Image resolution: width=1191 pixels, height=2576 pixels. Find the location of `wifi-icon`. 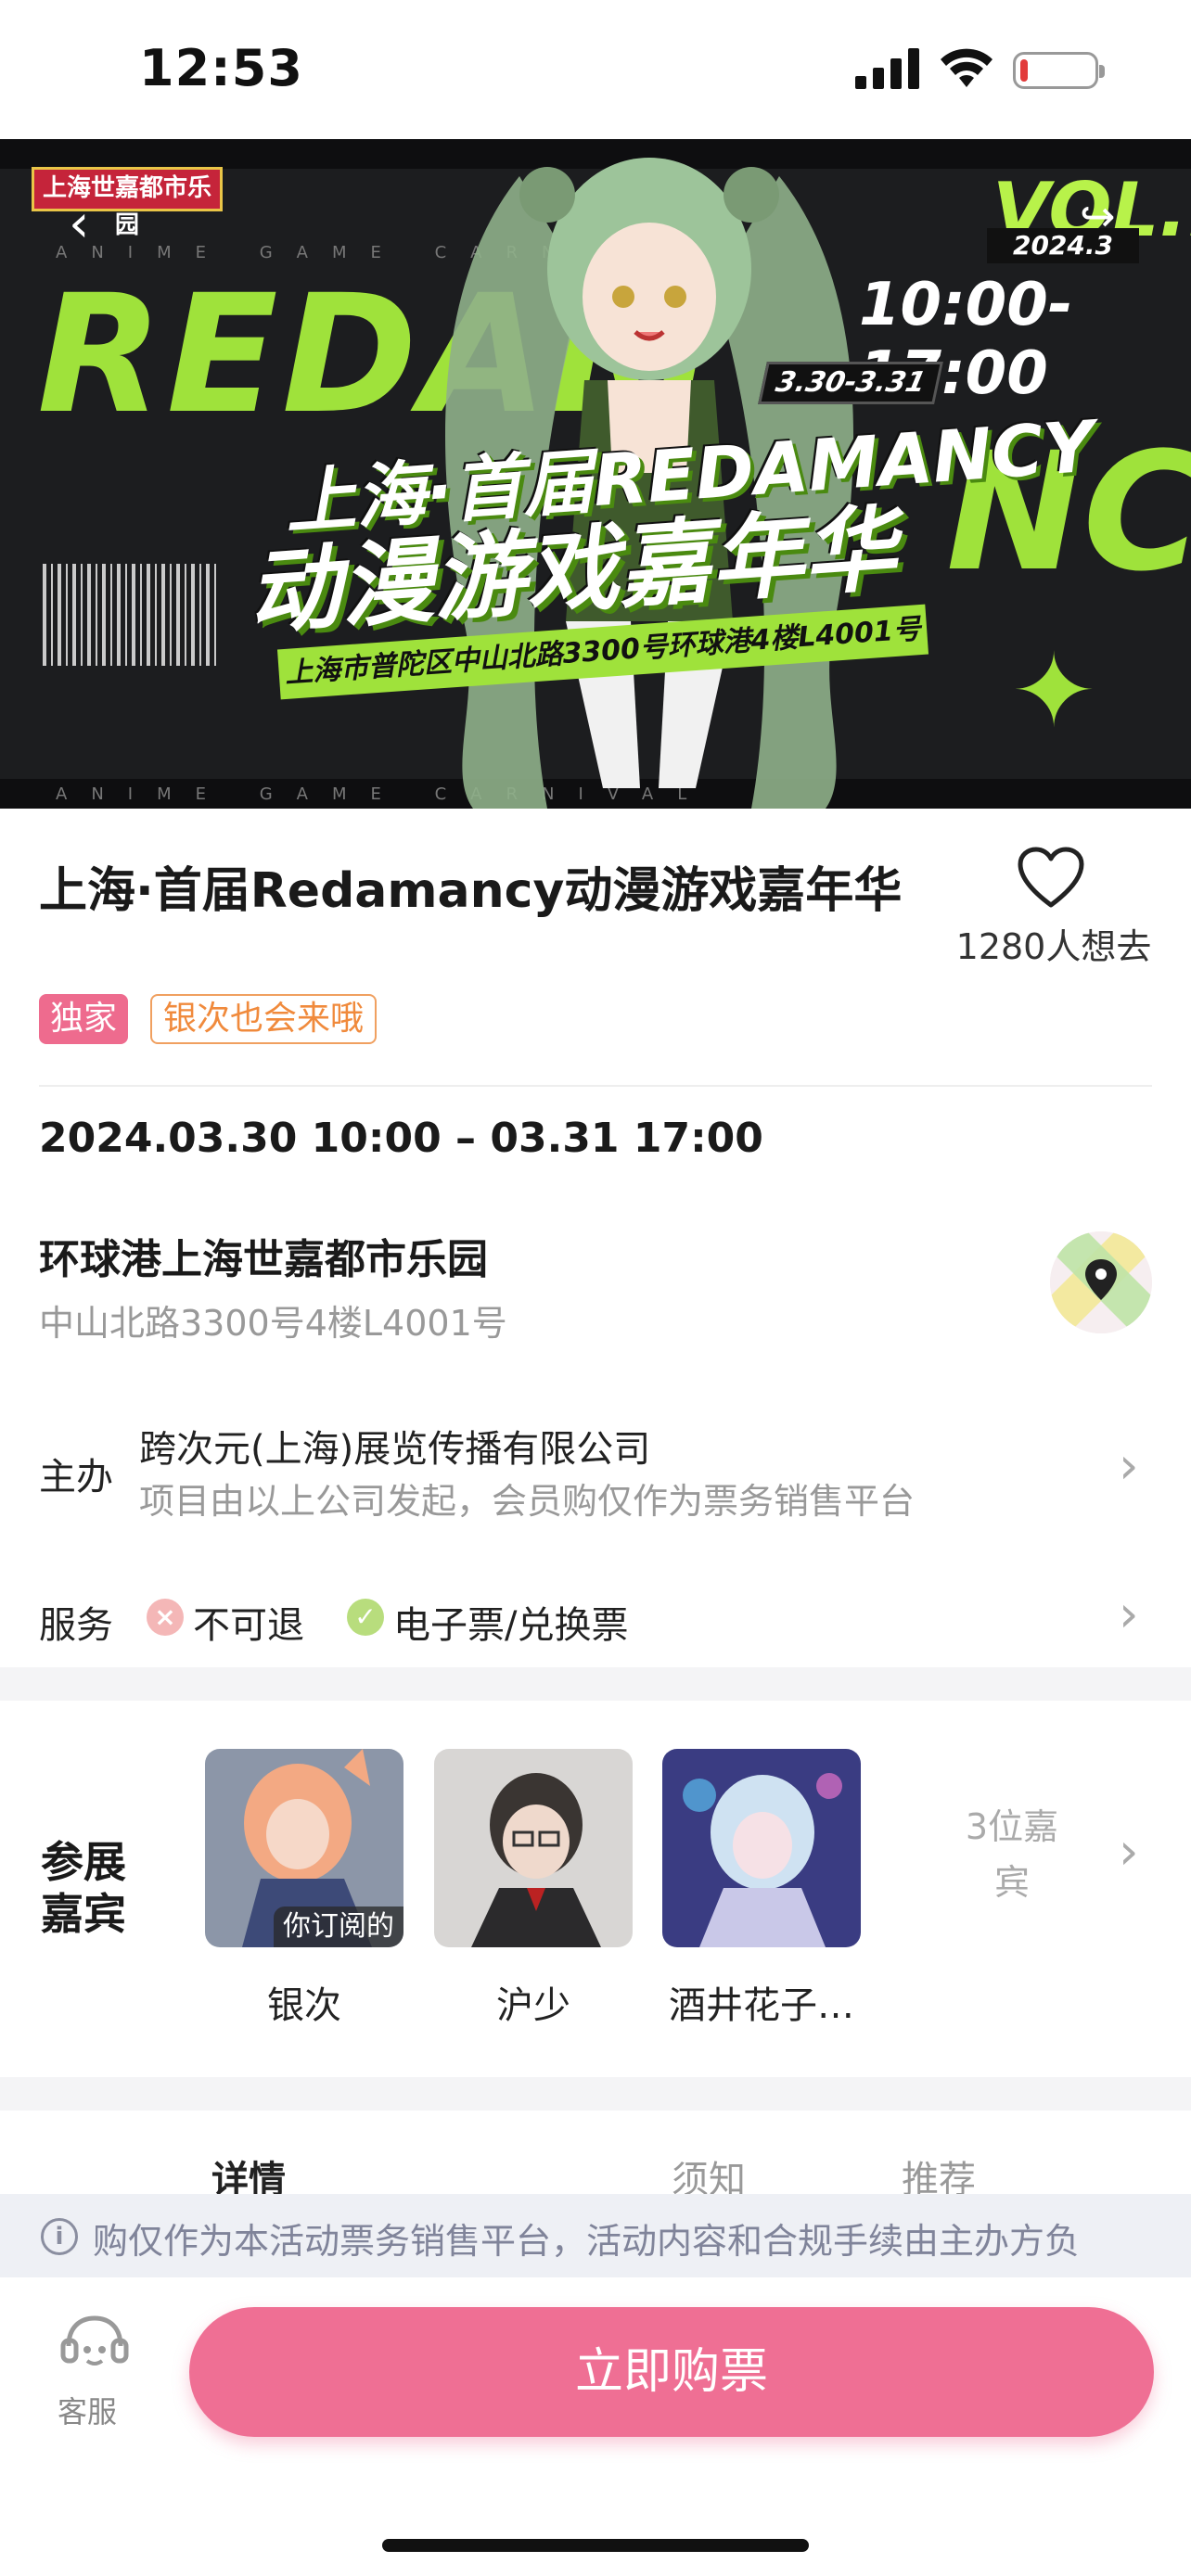

wifi-icon is located at coordinates (966, 67).